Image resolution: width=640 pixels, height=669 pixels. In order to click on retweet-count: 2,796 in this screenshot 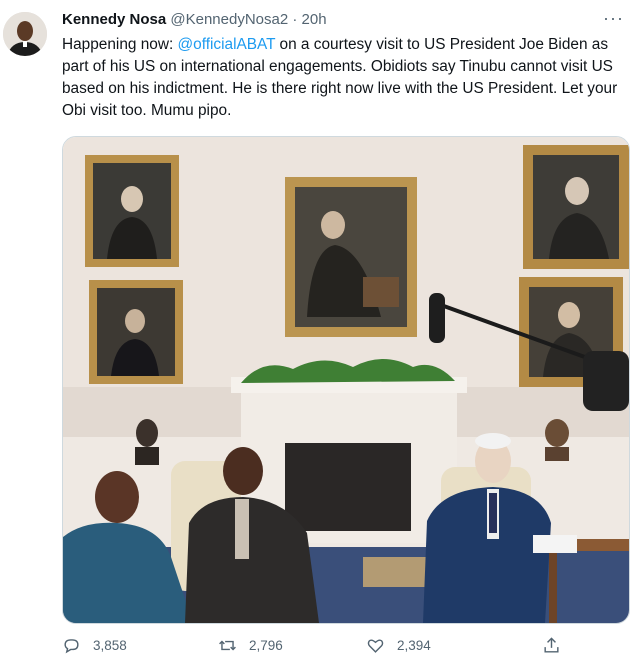, I will do `click(266, 645)`.